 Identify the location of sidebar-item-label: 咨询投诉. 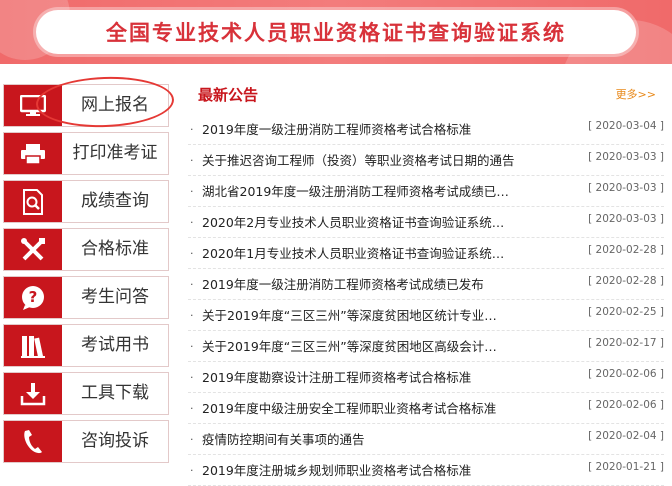
(115, 441).